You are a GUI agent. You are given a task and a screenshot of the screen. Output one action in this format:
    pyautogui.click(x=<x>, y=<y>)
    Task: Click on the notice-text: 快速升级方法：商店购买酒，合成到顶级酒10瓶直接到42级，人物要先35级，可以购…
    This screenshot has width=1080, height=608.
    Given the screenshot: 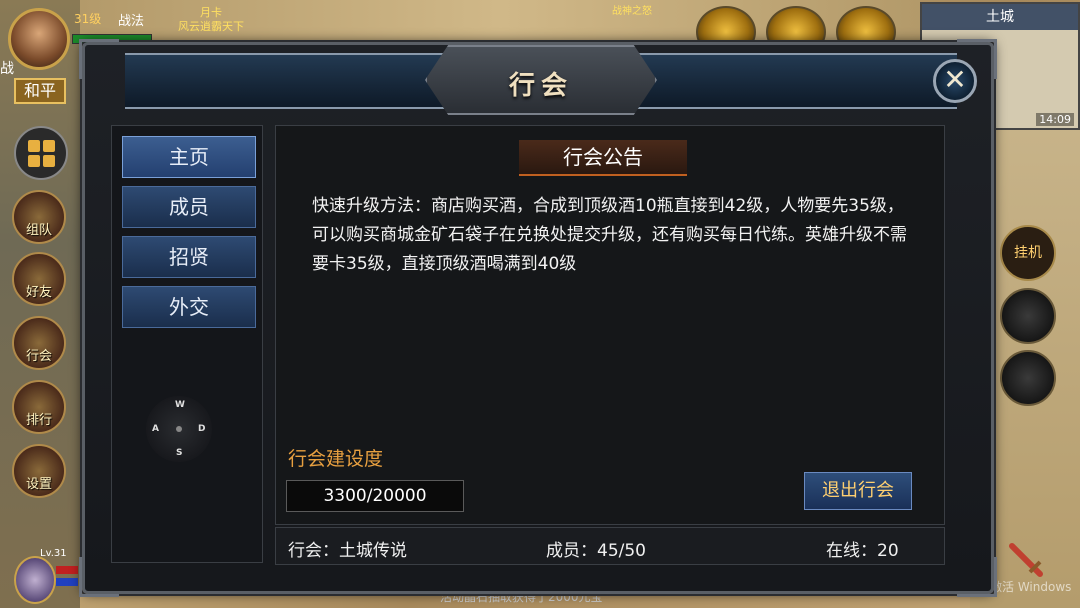 What is the action you would take?
    pyautogui.click(x=609, y=235)
    